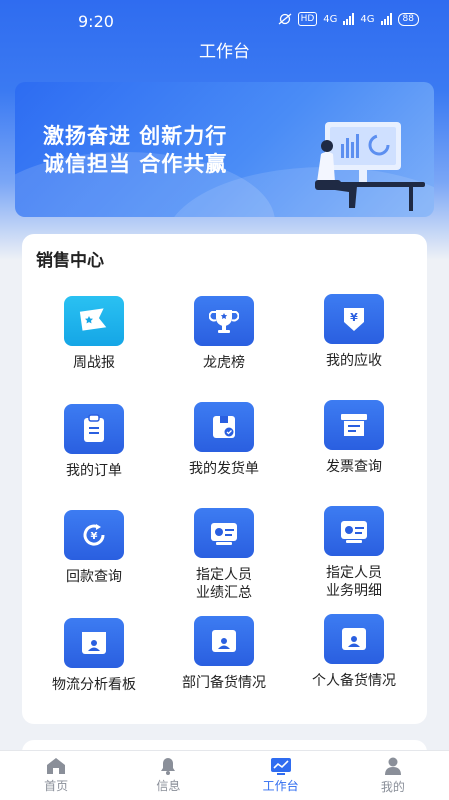 This screenshot has height=800, width=449. What do you see at coordinates (94, 643) in the screenshot?
I see `logistics-board-icon` at bounding box center [94, 643].